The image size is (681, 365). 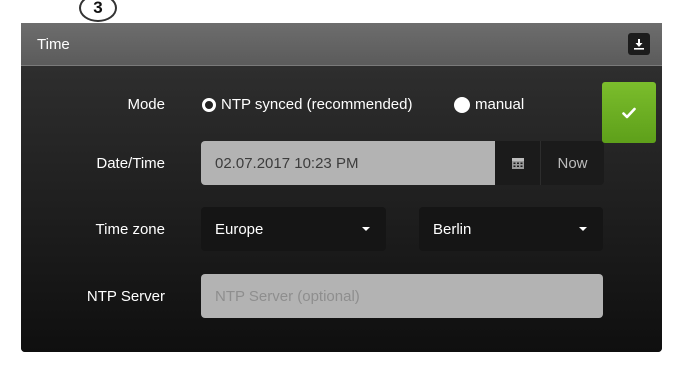 I want to click on now-button: Now, so click(x=572, y=163).